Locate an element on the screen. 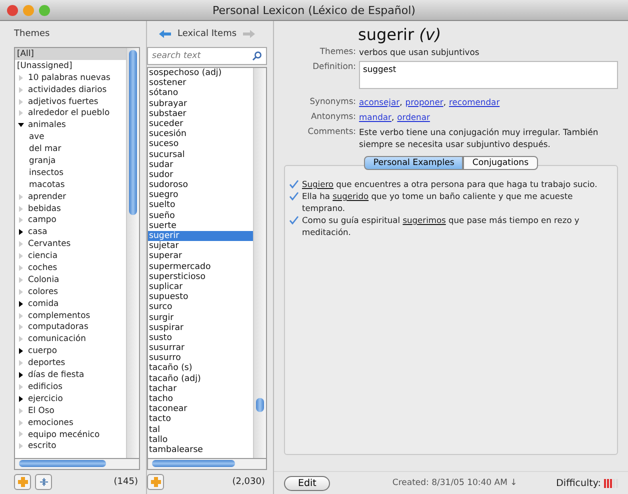 This screenshot has width=628, height=494. theme-item: animales is located at coordinates (70, 125).